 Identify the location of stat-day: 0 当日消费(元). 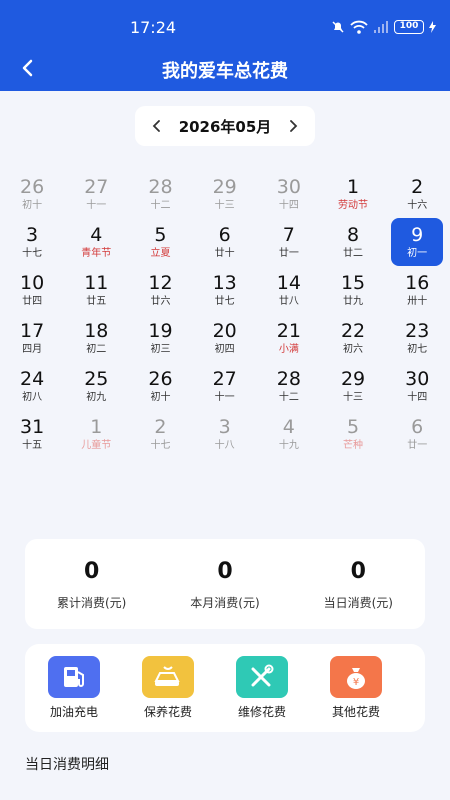
(358, 584).